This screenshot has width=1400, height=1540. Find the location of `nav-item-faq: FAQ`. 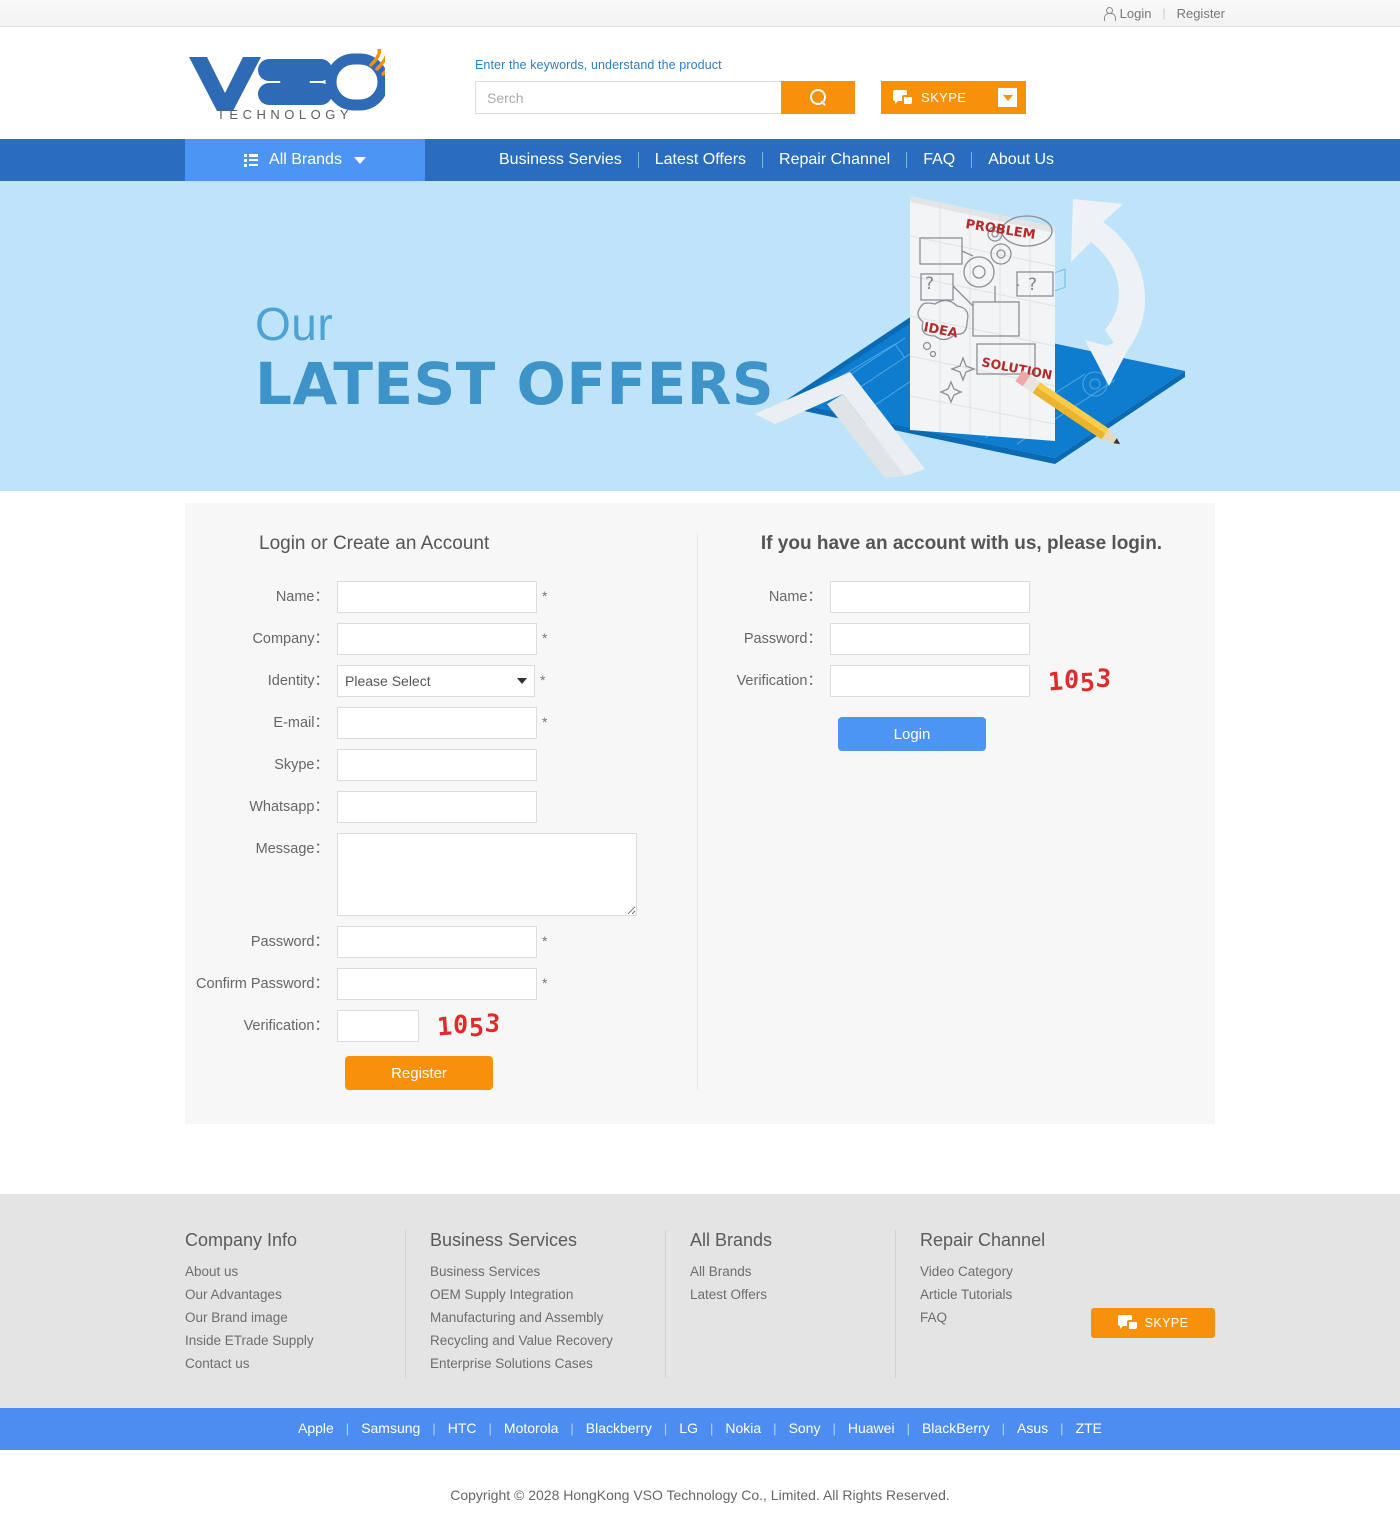

nav-item-faq: FAQ is located at coordinates (939, 160).